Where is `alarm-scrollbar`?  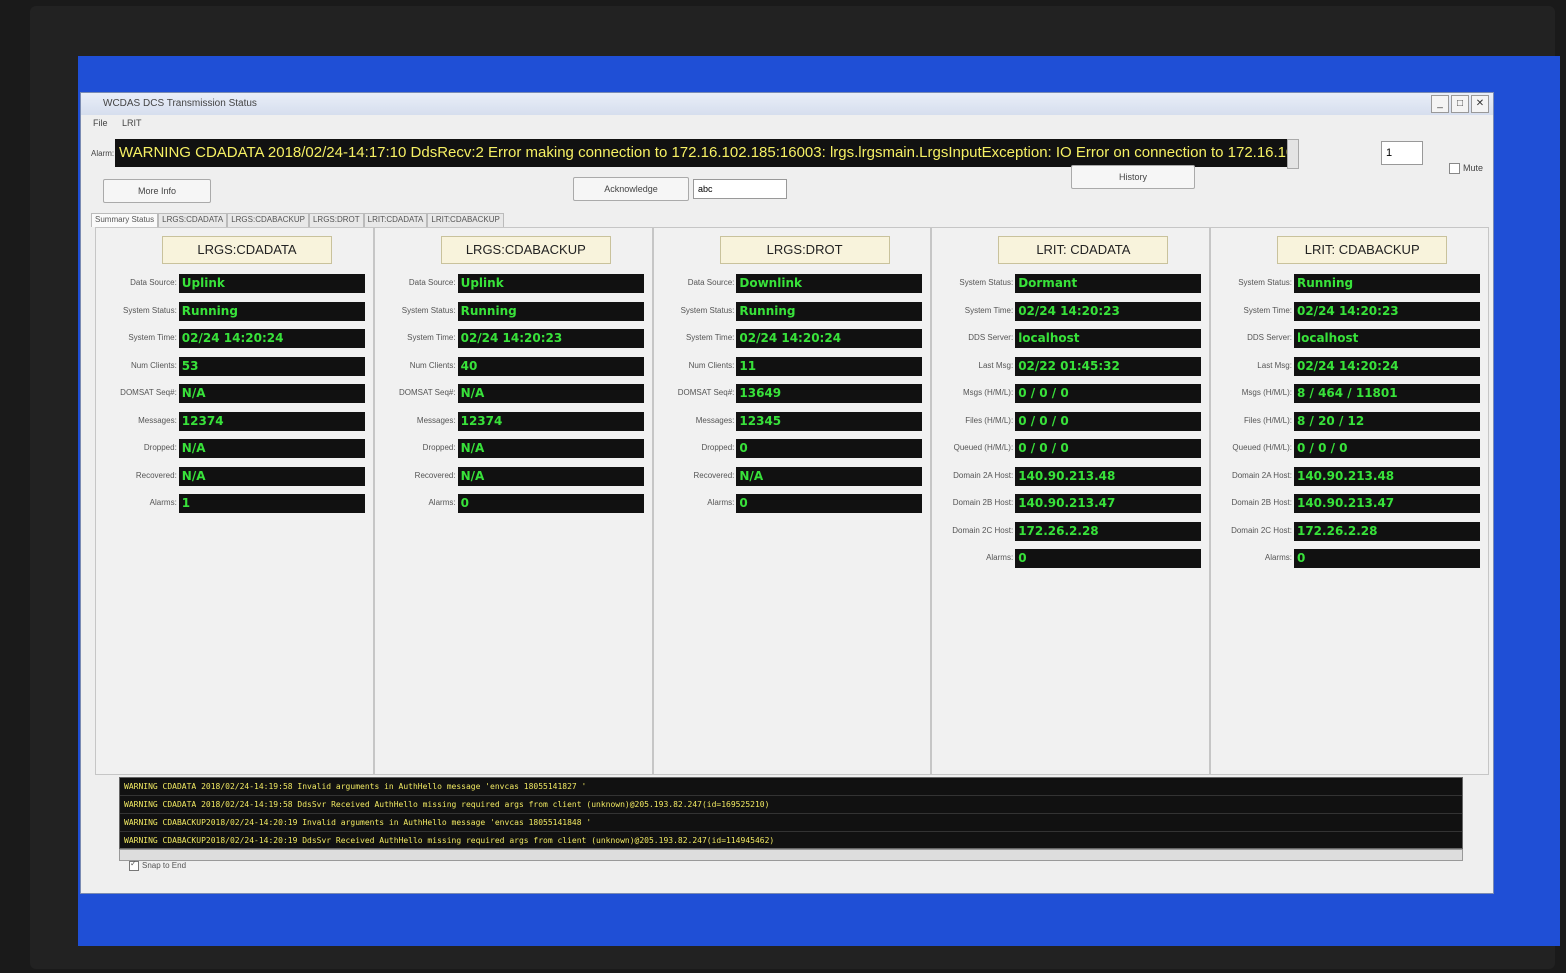 alarm-scrollbar is located at coordinates (1293, 154).